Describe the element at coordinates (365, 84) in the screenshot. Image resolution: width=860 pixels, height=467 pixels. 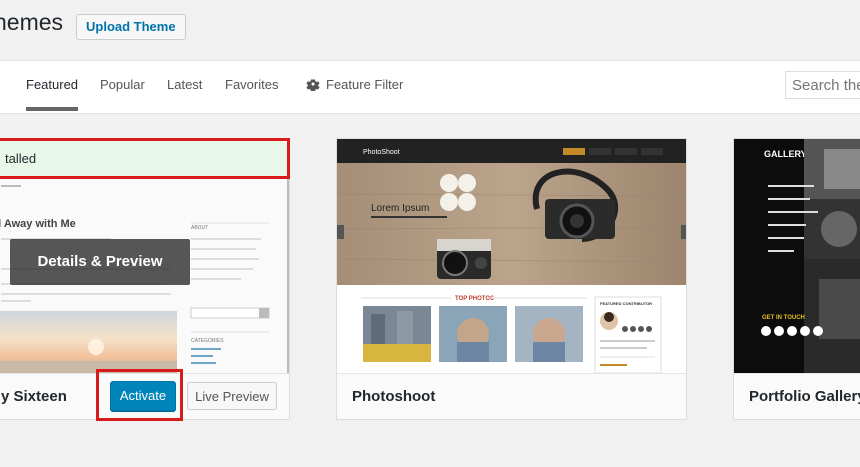
I see `feature-filter-label: Feature Filter` at that location.